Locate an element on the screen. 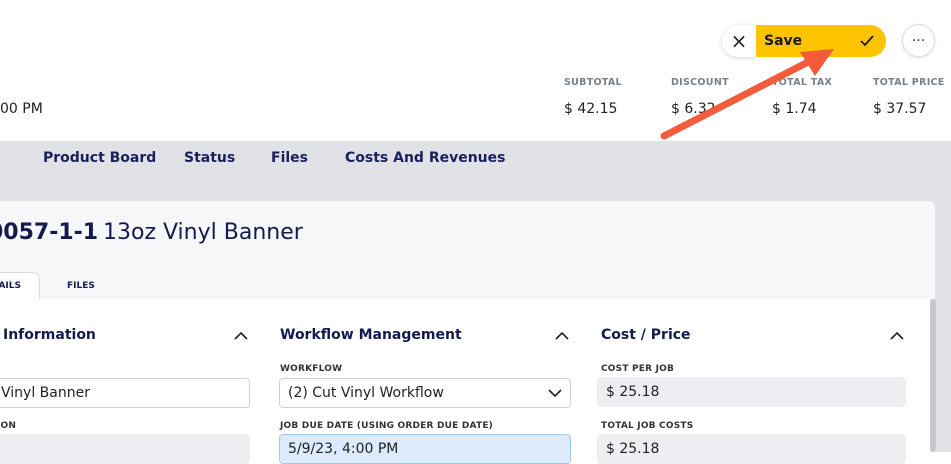 The height and width of the screenshot is (464, 951). close-button: × is located at coordinates (739, 41).